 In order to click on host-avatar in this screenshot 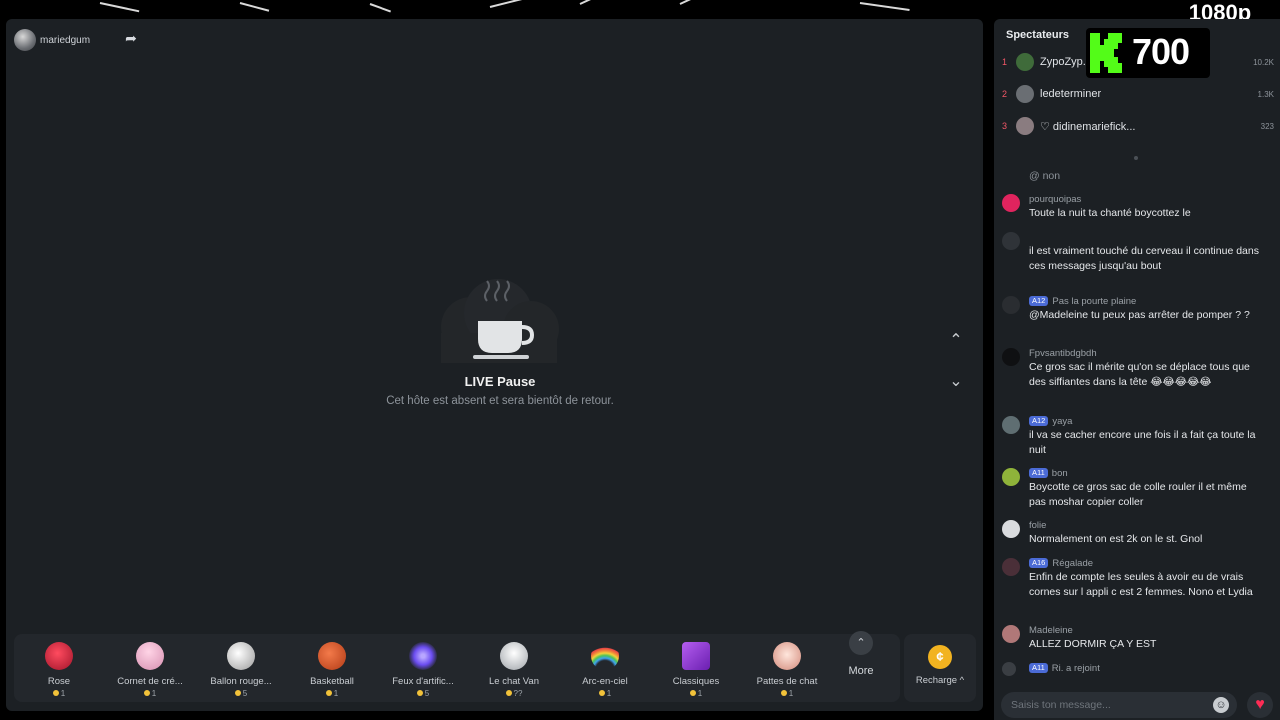, I will do `click(25, 40)`.